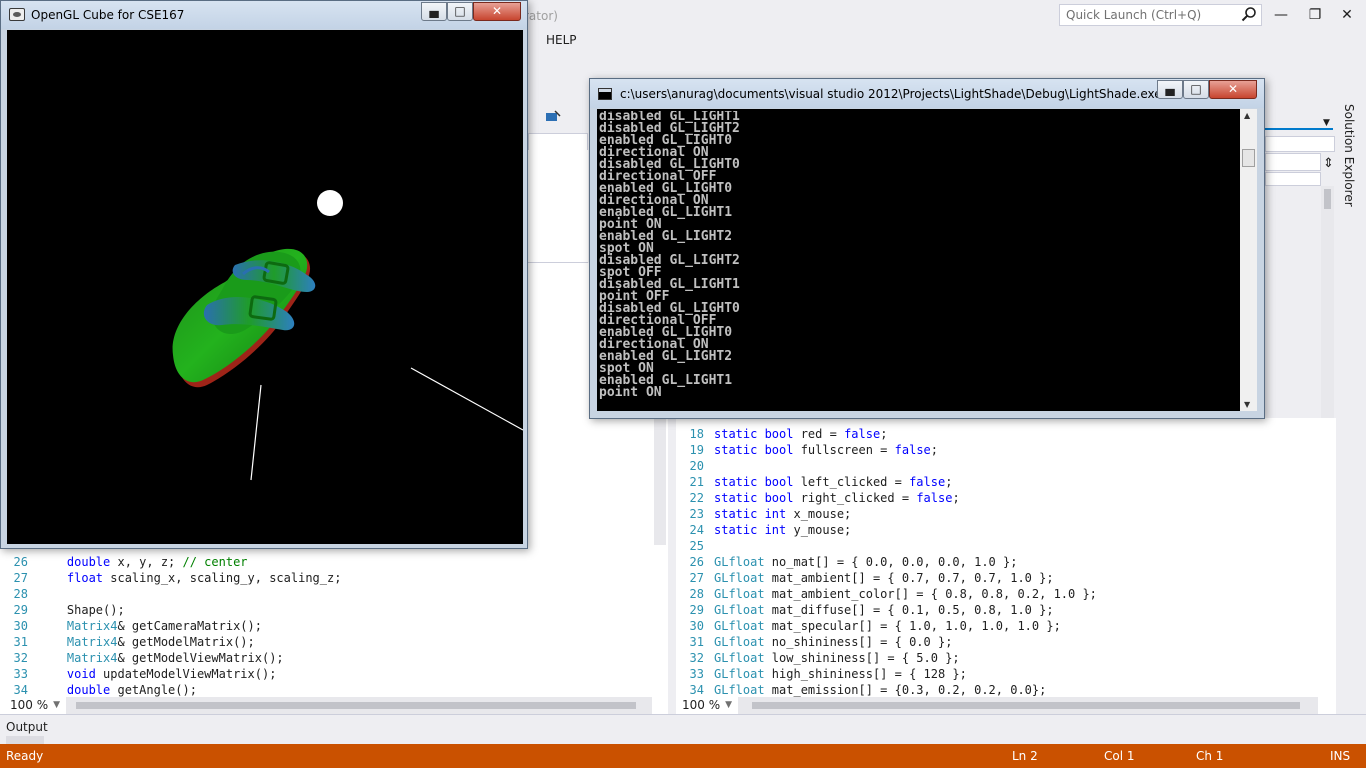  I want to click on code-line: 25, so click(695, 546).